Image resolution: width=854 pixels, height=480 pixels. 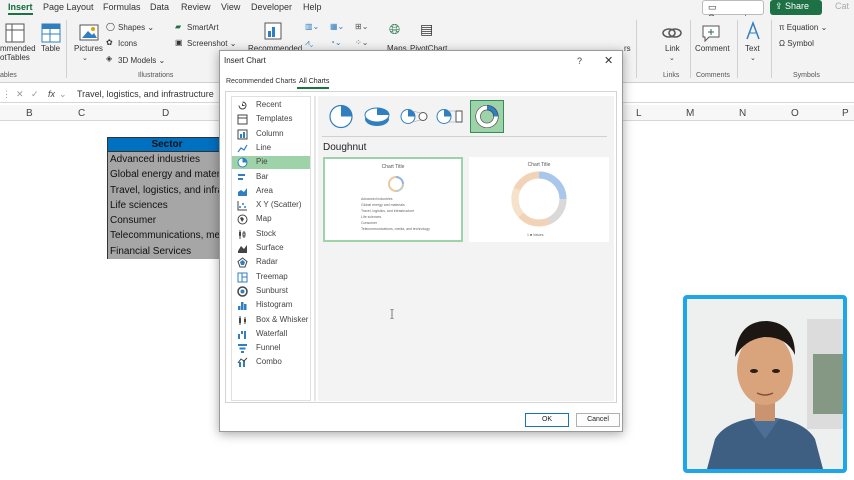 What do you see at coordinates (796, 43) in the screenshot?
I see `symbol-button: Ω Symbol` at bounding box center [796, 43].